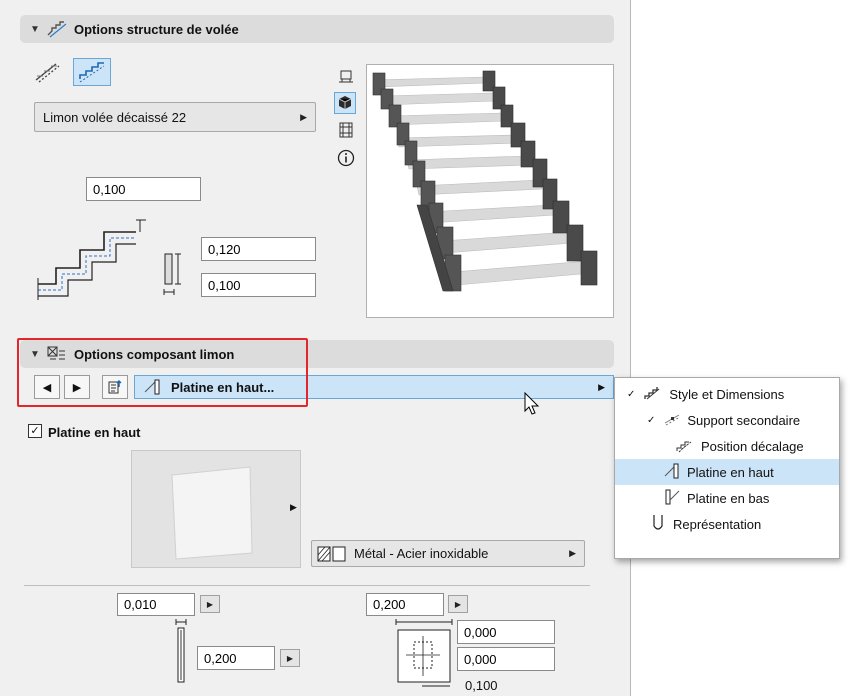  Describe the element at coordinates (717, 524) in the screenshot. I see `tree-item-label: Représentation` at that location.